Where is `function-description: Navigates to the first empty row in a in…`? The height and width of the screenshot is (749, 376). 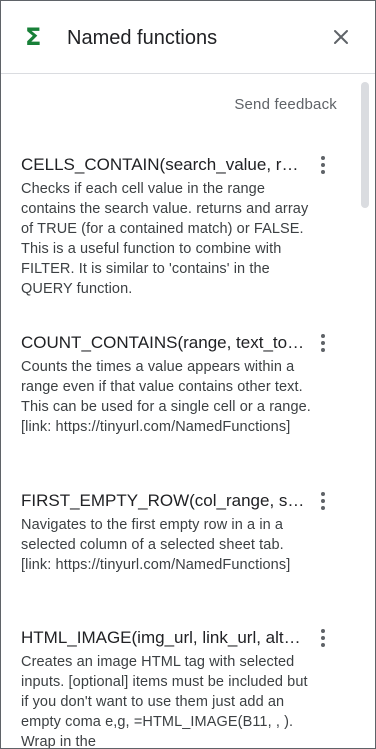 function-description: Navigates to the first empty row in a in… is located at coordinates (156, 545).